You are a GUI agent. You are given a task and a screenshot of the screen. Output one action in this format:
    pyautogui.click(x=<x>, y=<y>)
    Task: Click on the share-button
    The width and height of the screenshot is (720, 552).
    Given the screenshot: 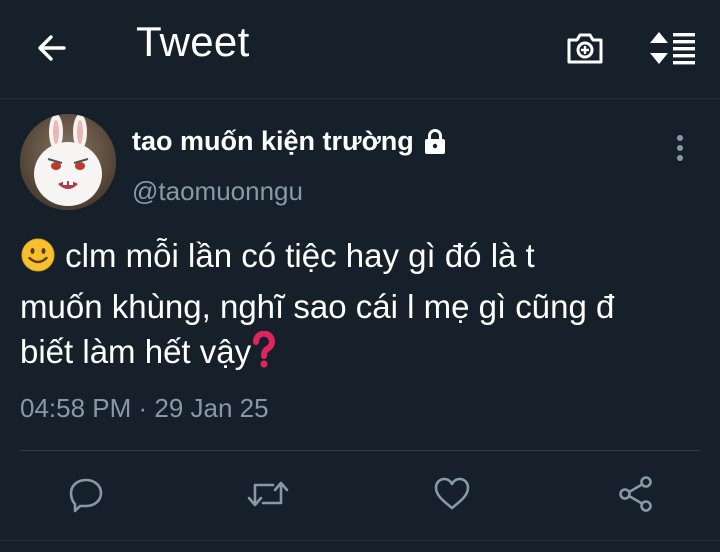 What is the action you would take?
    pyautogui.click(x=636, y=494)
    